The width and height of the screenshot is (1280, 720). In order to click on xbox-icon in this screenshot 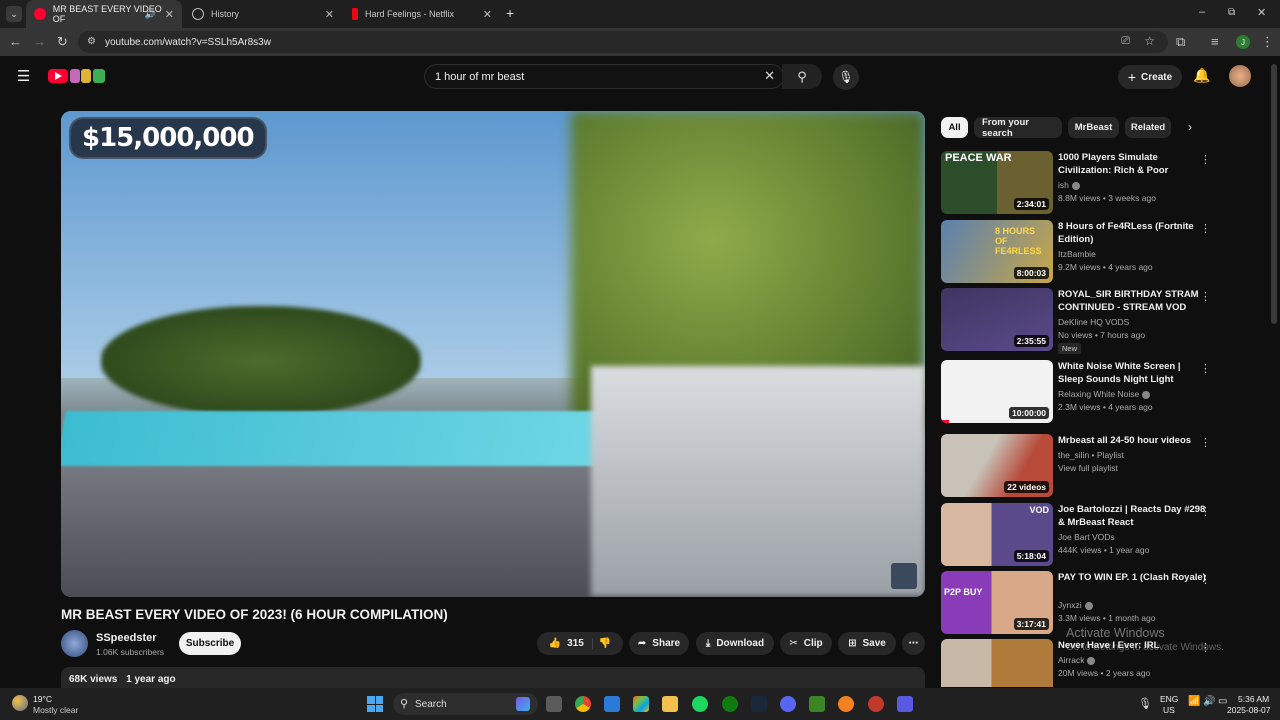, I will do `click(730, 704)`.